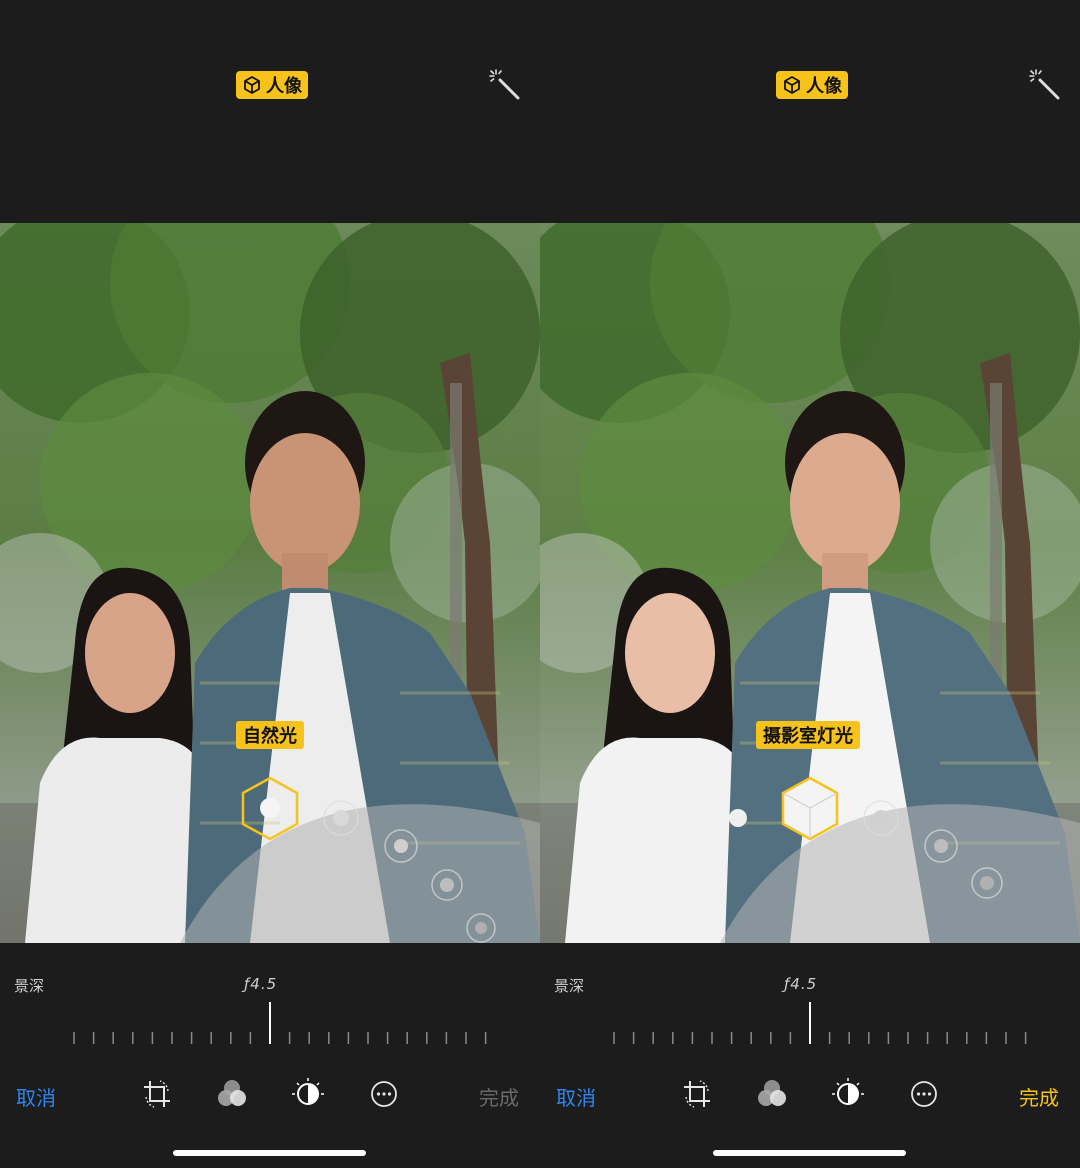 This screenshot has width=1080, height=1168. I want to click on lighting-mode-label: 自然光, so click(270, 735).